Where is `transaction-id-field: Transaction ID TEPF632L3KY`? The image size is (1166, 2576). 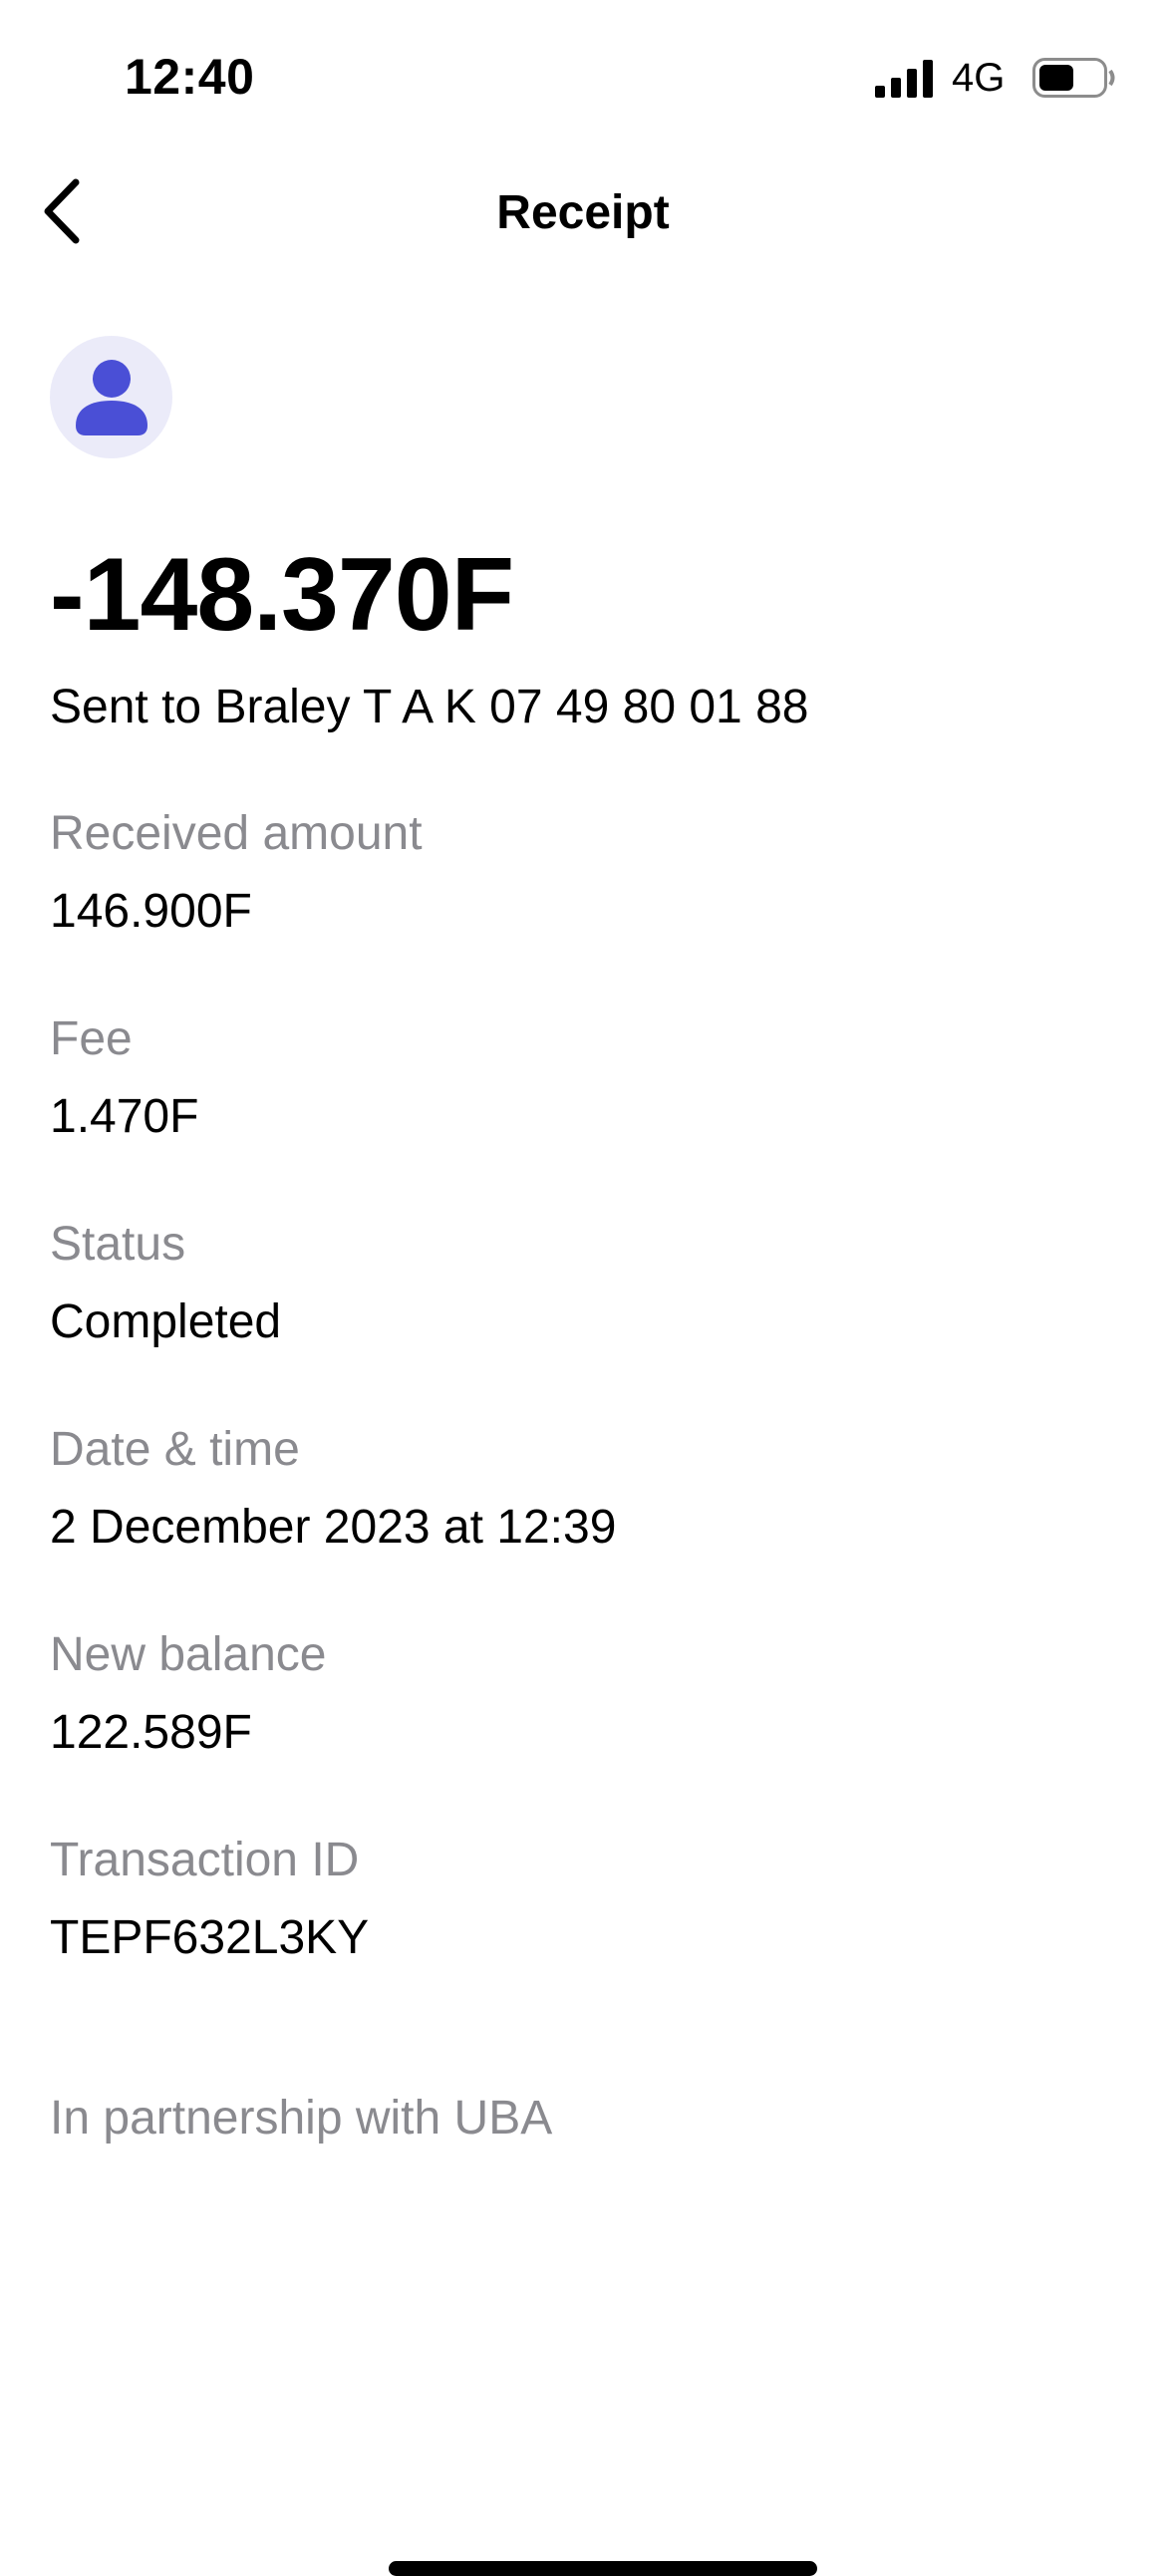
transaction-id-field: Transaction ID TEPF632L3KY is located at coordinates (210, 1899).